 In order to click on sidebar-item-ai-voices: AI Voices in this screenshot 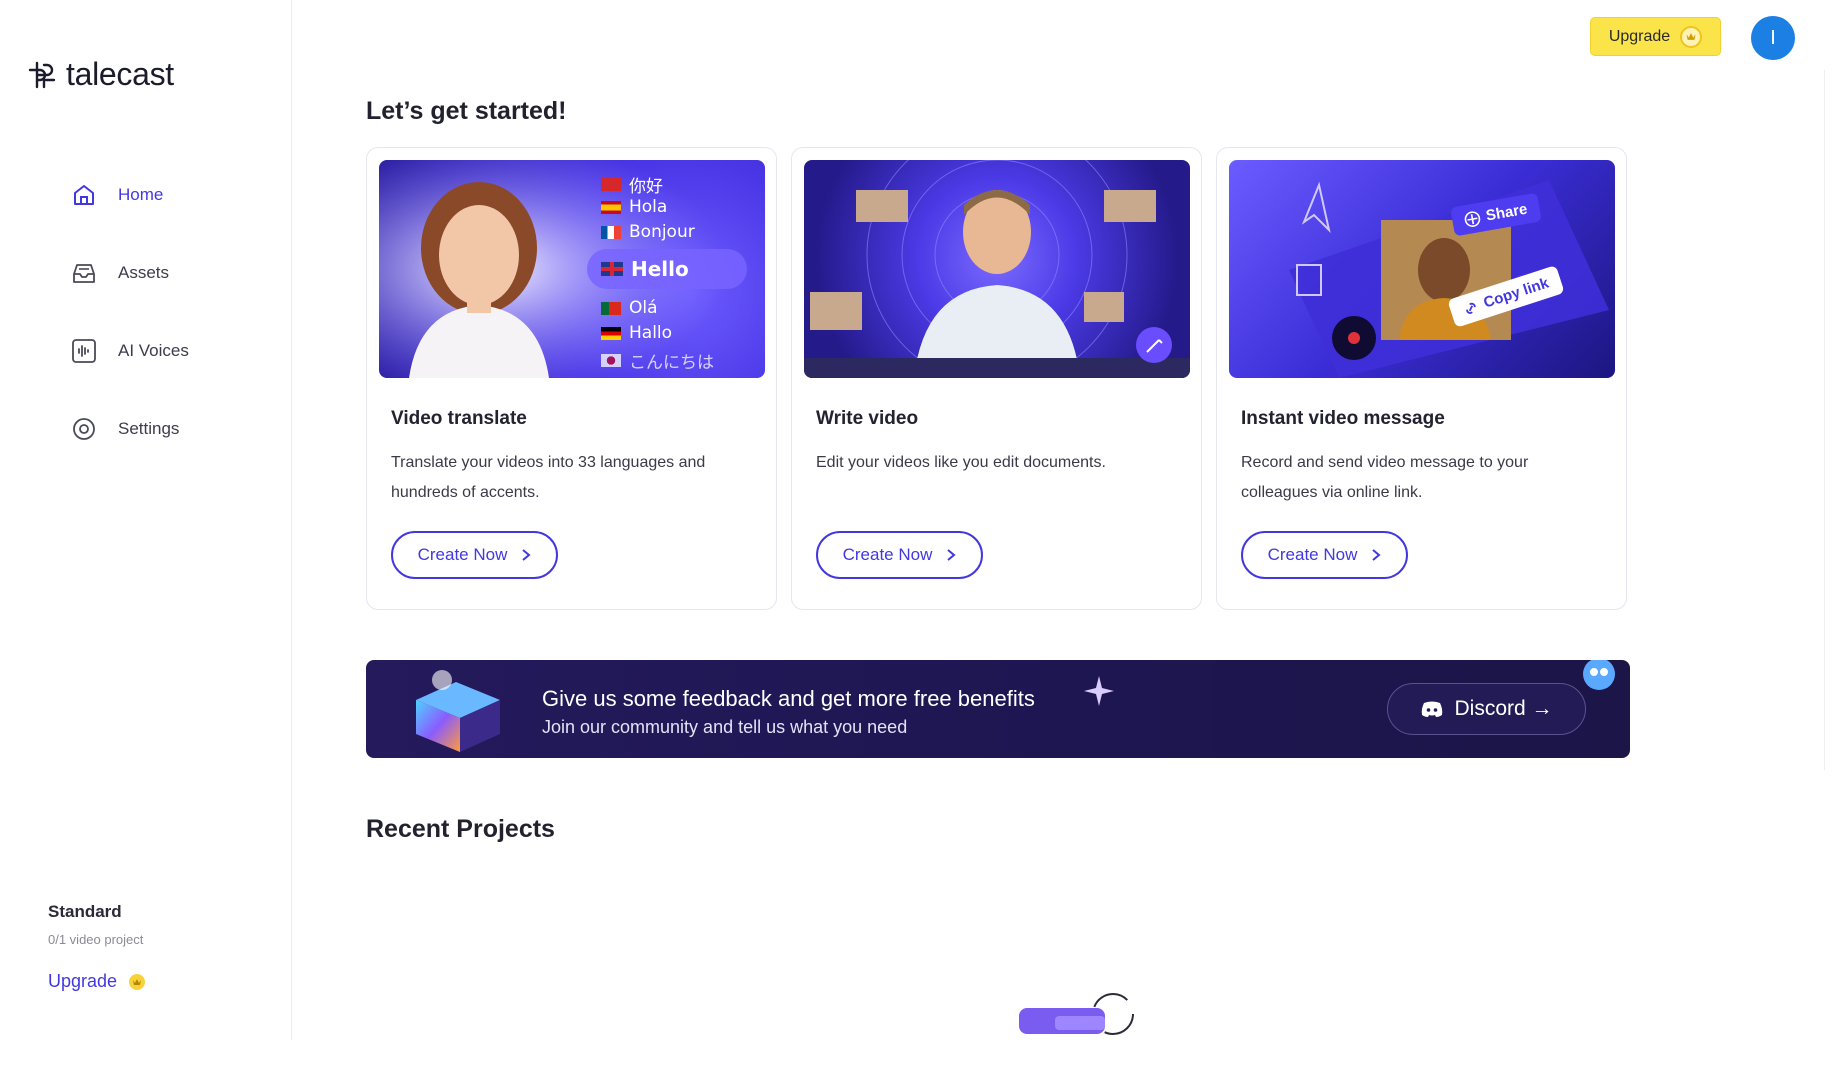, I will do `click(129, 351)`.